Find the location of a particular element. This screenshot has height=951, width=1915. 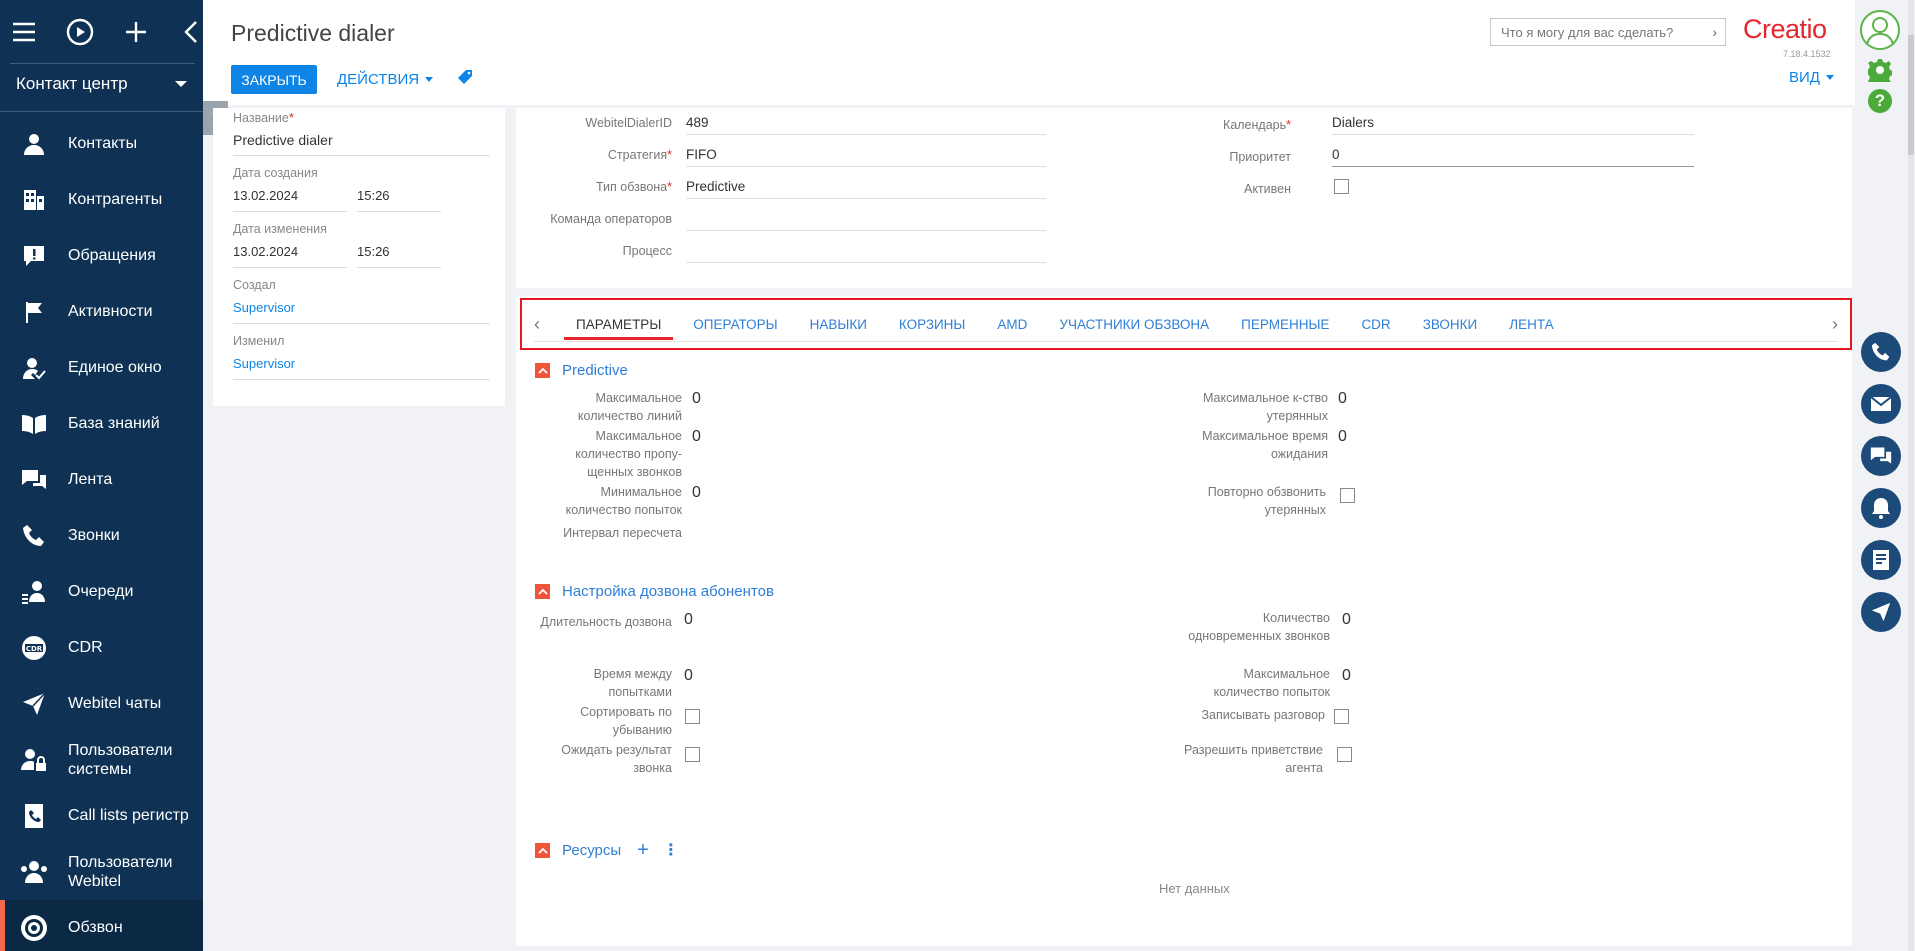

section-predictive: Predictive is located at coordinates (581, 370).